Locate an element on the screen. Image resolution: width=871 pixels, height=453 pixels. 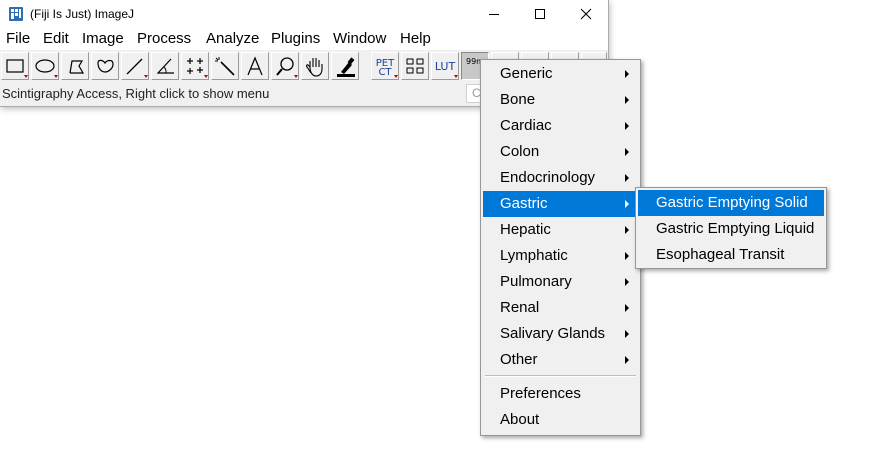
text-tool-button is located at coordinates (255, 66).